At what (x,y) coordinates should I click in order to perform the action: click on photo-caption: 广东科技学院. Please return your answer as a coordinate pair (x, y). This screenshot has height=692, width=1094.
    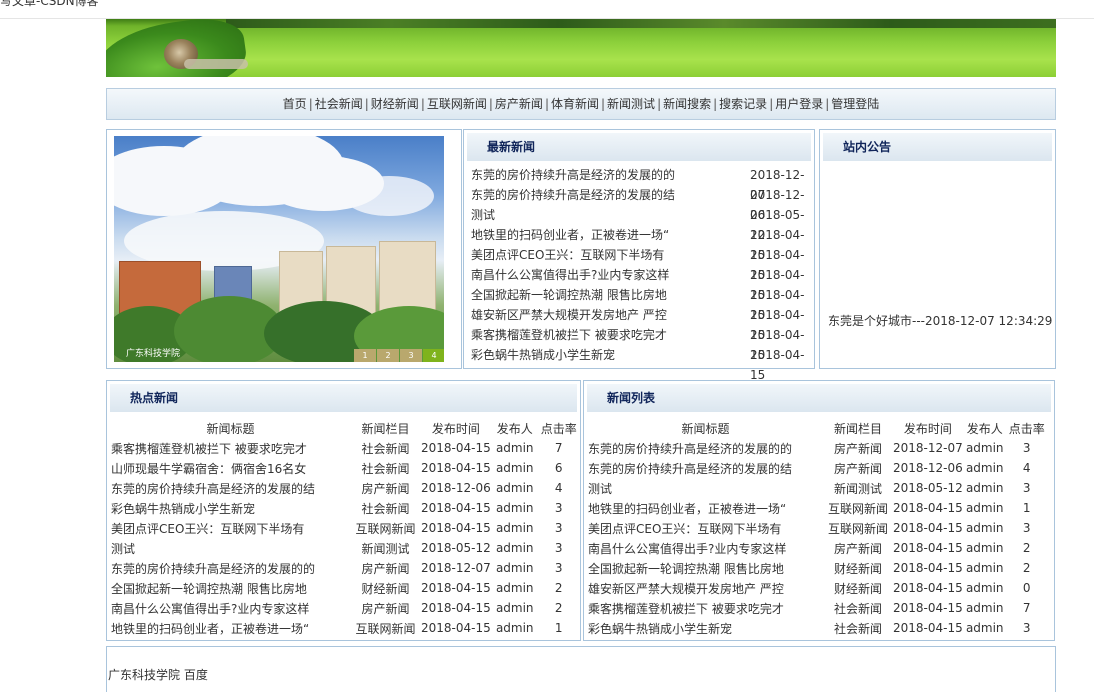
    Looking at the image, I should click on (153, 354).